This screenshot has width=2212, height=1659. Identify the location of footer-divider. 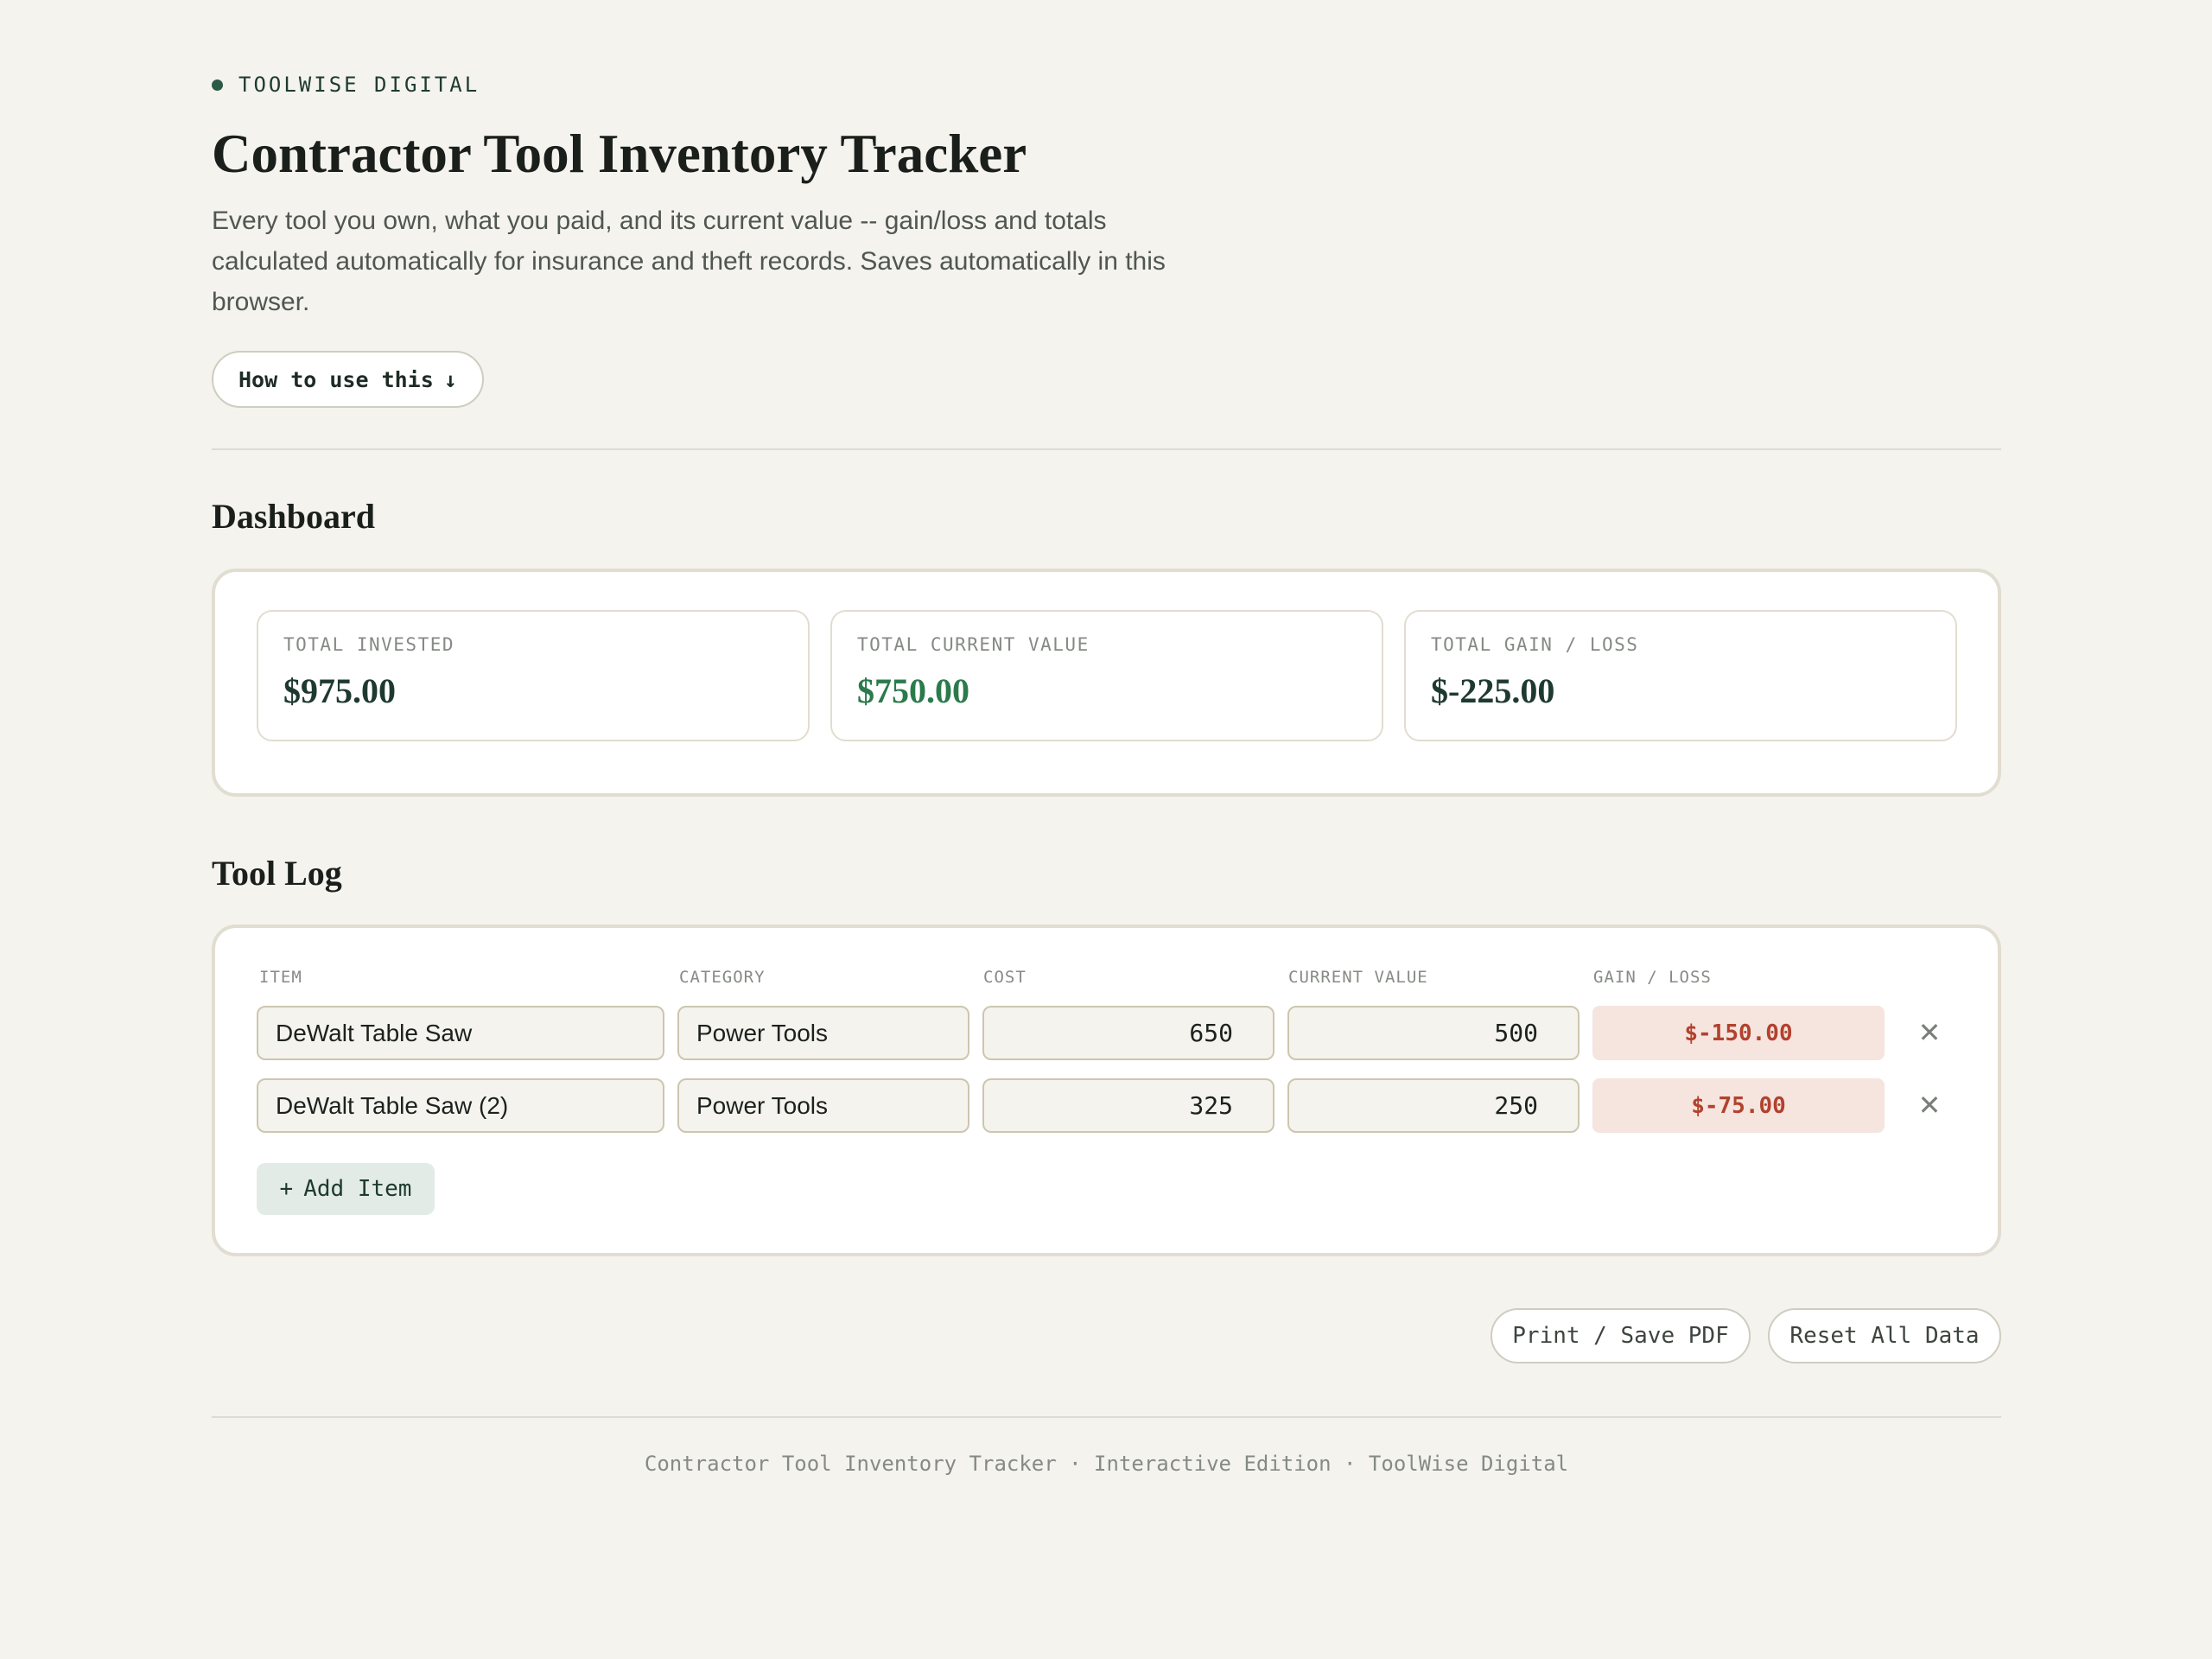
(1106, 1417).